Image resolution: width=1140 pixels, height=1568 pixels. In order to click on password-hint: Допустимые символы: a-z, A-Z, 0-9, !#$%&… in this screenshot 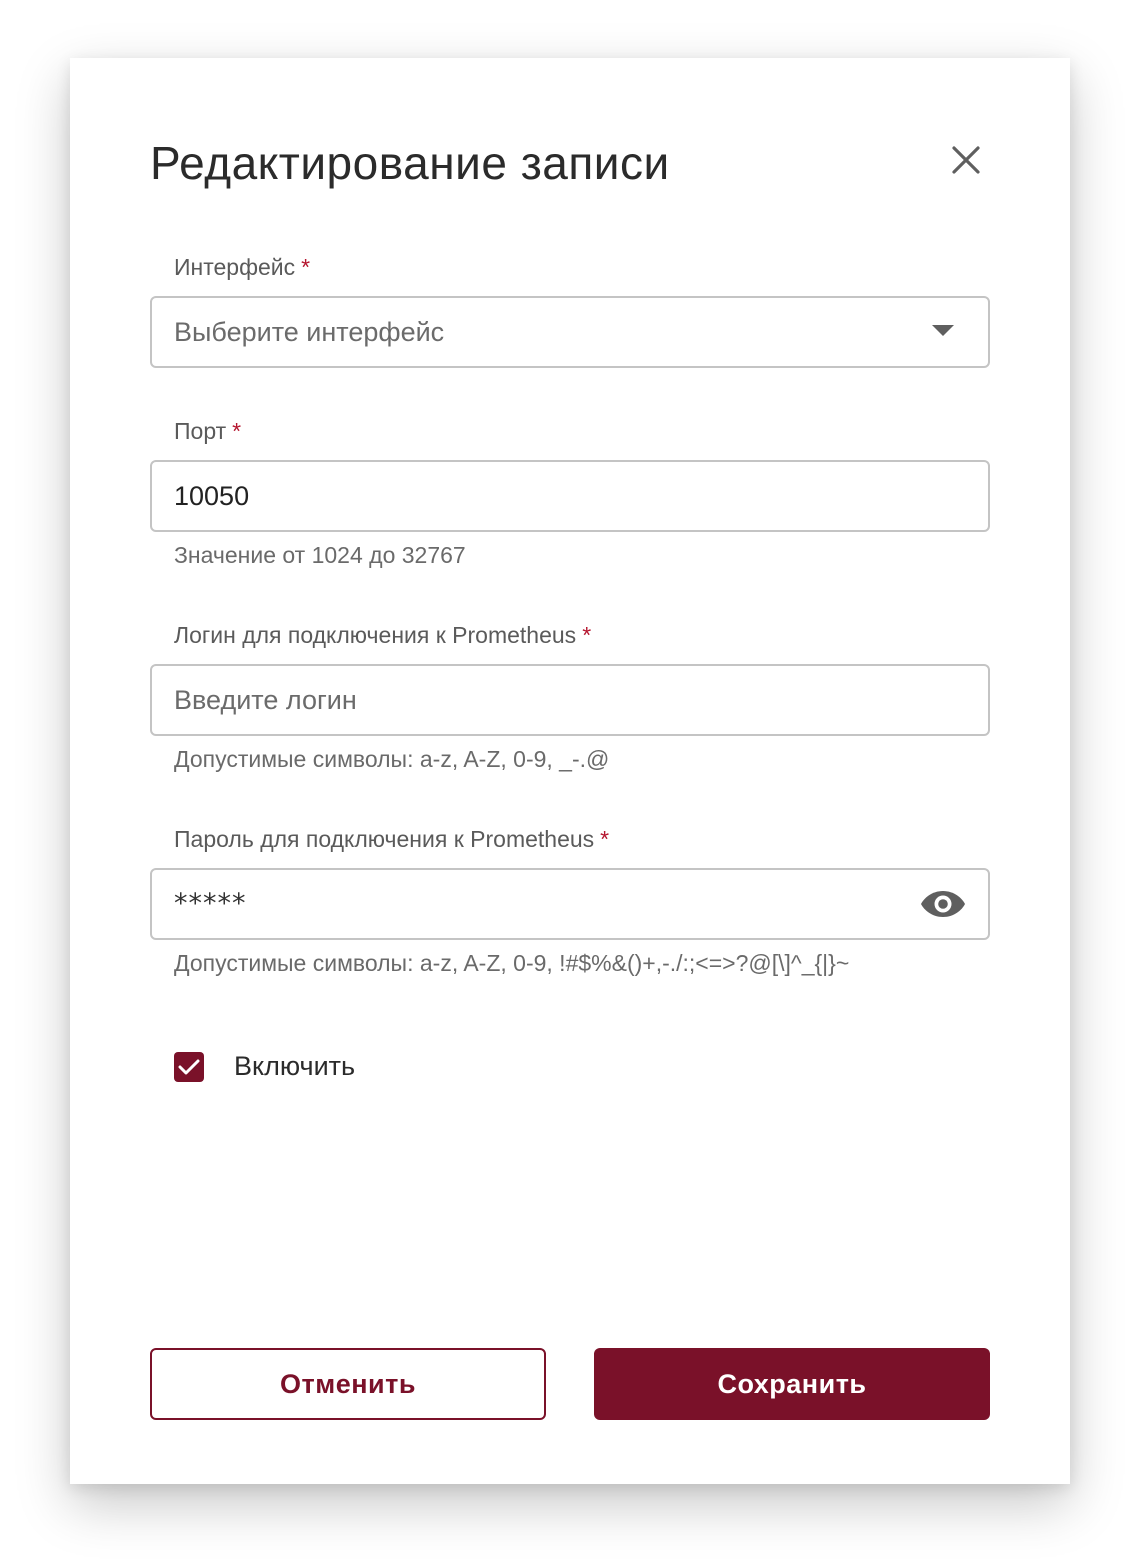, I will do `click(512, 963)`.